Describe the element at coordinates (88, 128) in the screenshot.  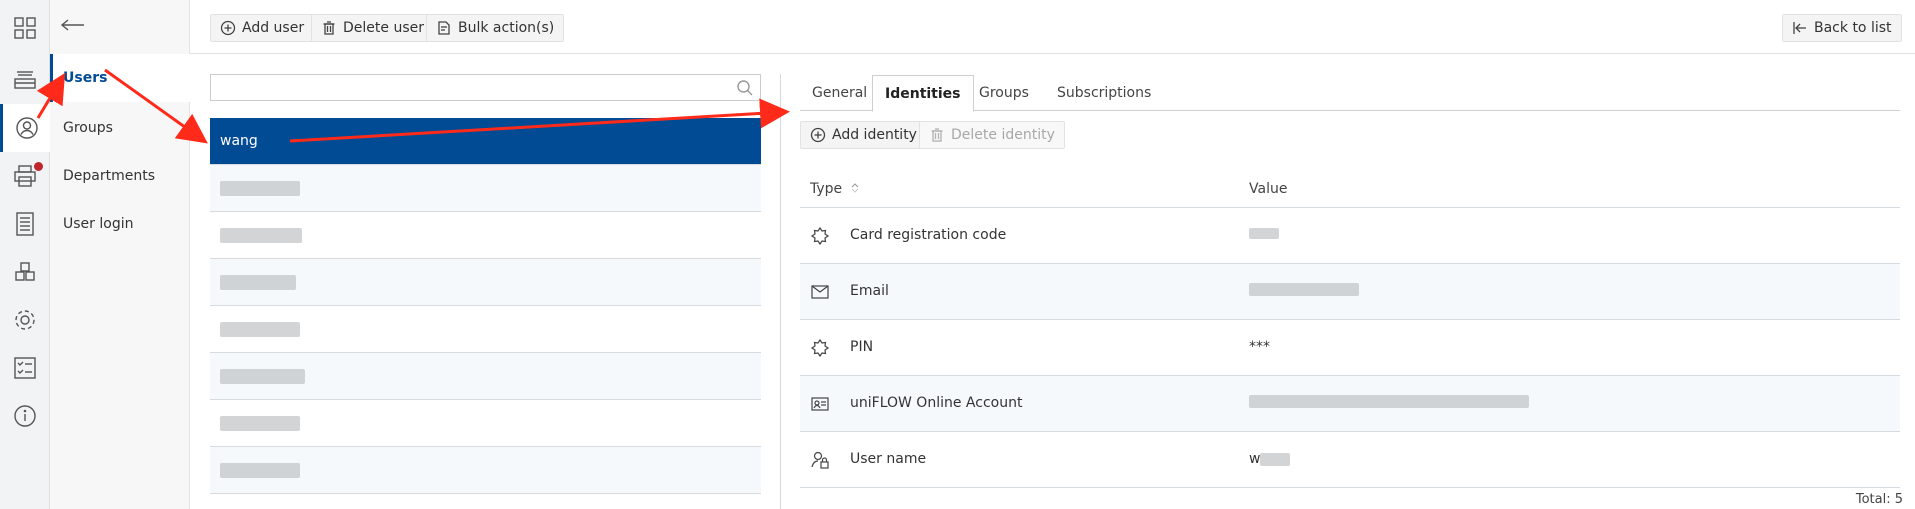
I see `submenu-item-label: Groups` at that location.